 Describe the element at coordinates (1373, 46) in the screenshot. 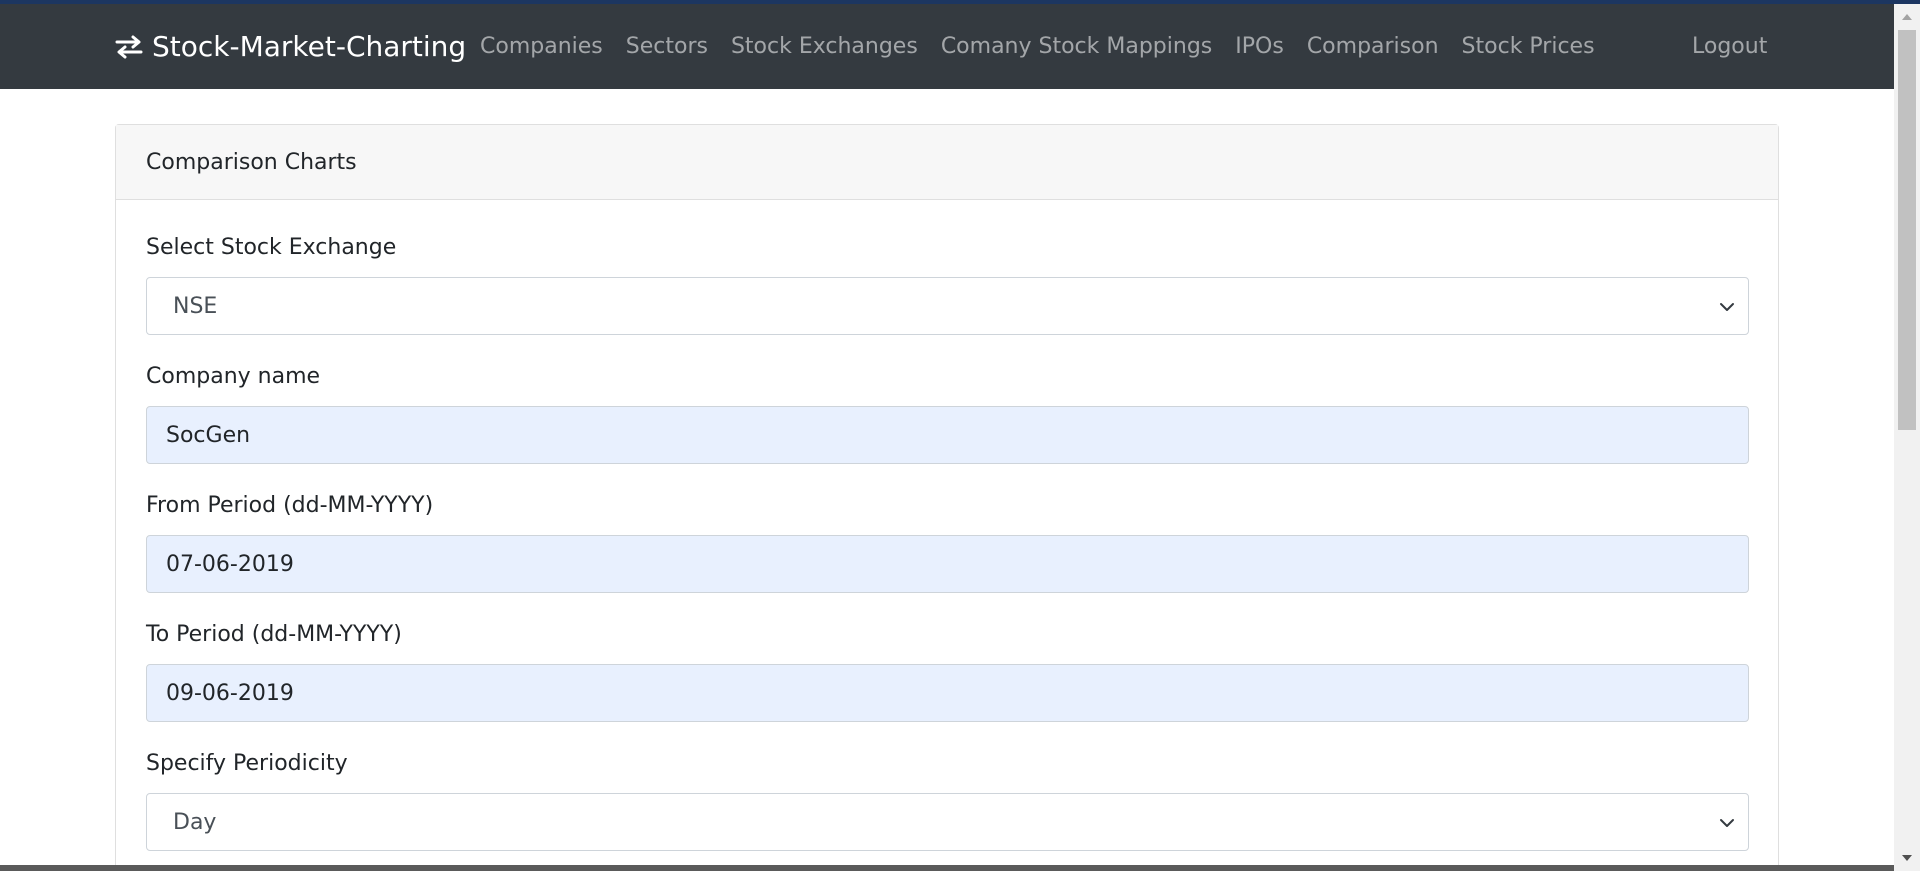

I see `nav-link-comparison: Comparison` at that location.